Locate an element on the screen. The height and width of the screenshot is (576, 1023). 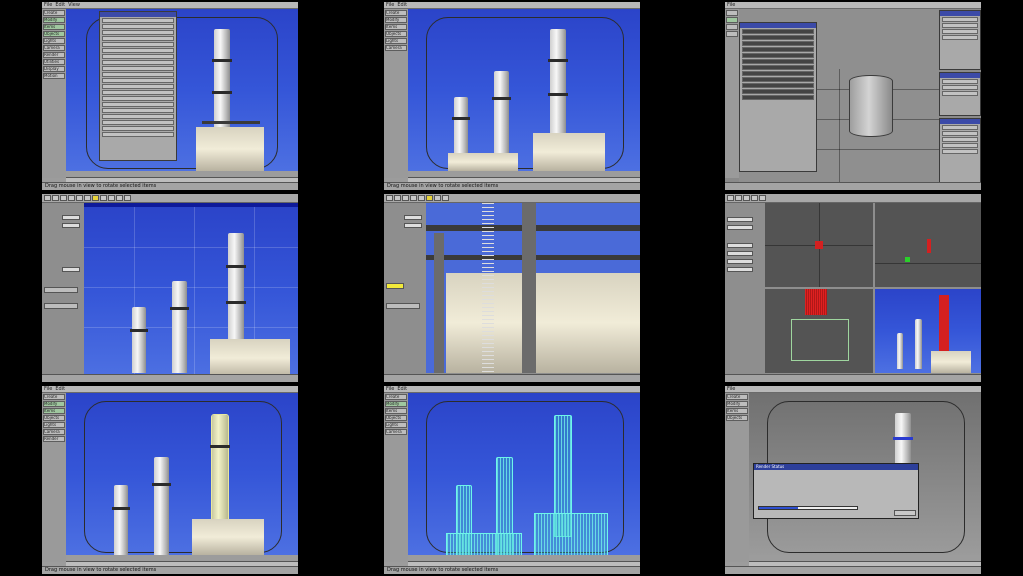
sidebar-item-modify is located at coordinates (732, 20).